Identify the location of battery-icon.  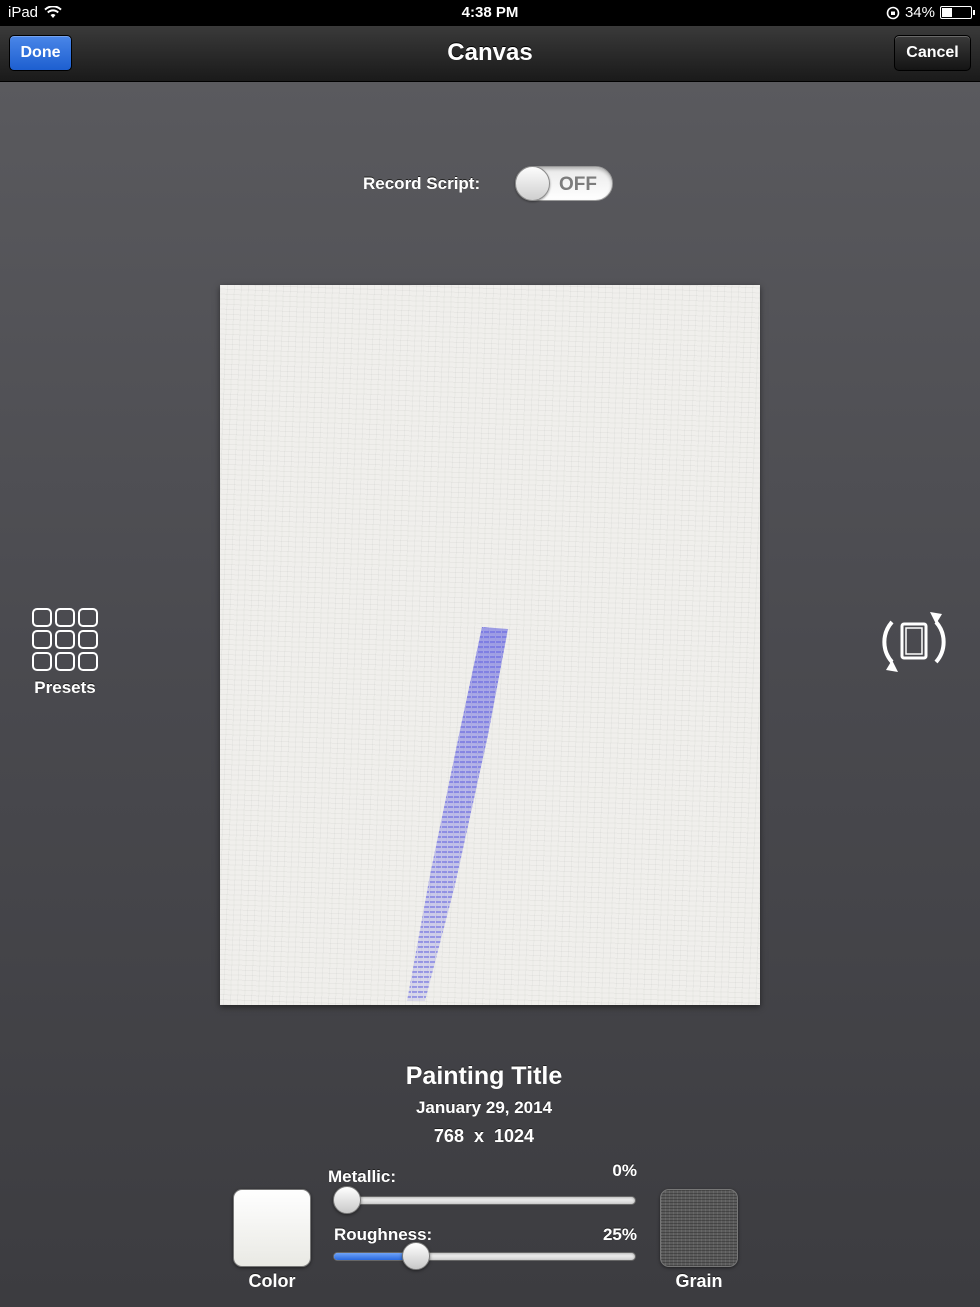
(957, 12).